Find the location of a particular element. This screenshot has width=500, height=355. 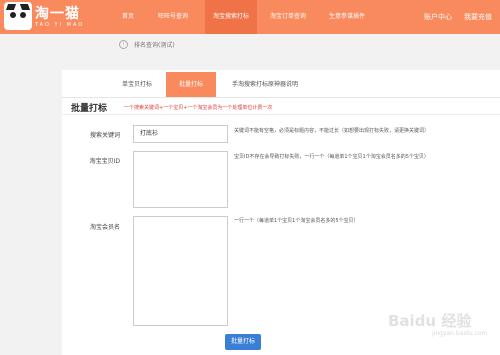

logo-text: 淘一猫 is located at coordinates (57, 14).